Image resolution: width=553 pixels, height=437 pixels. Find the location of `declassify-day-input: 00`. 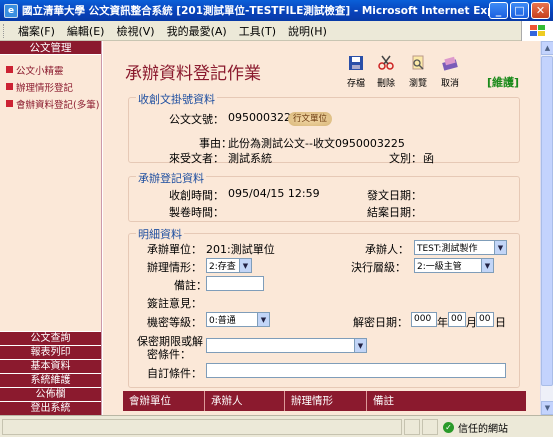

declassify-day-input: 00 is located at coordinates (485, 319).